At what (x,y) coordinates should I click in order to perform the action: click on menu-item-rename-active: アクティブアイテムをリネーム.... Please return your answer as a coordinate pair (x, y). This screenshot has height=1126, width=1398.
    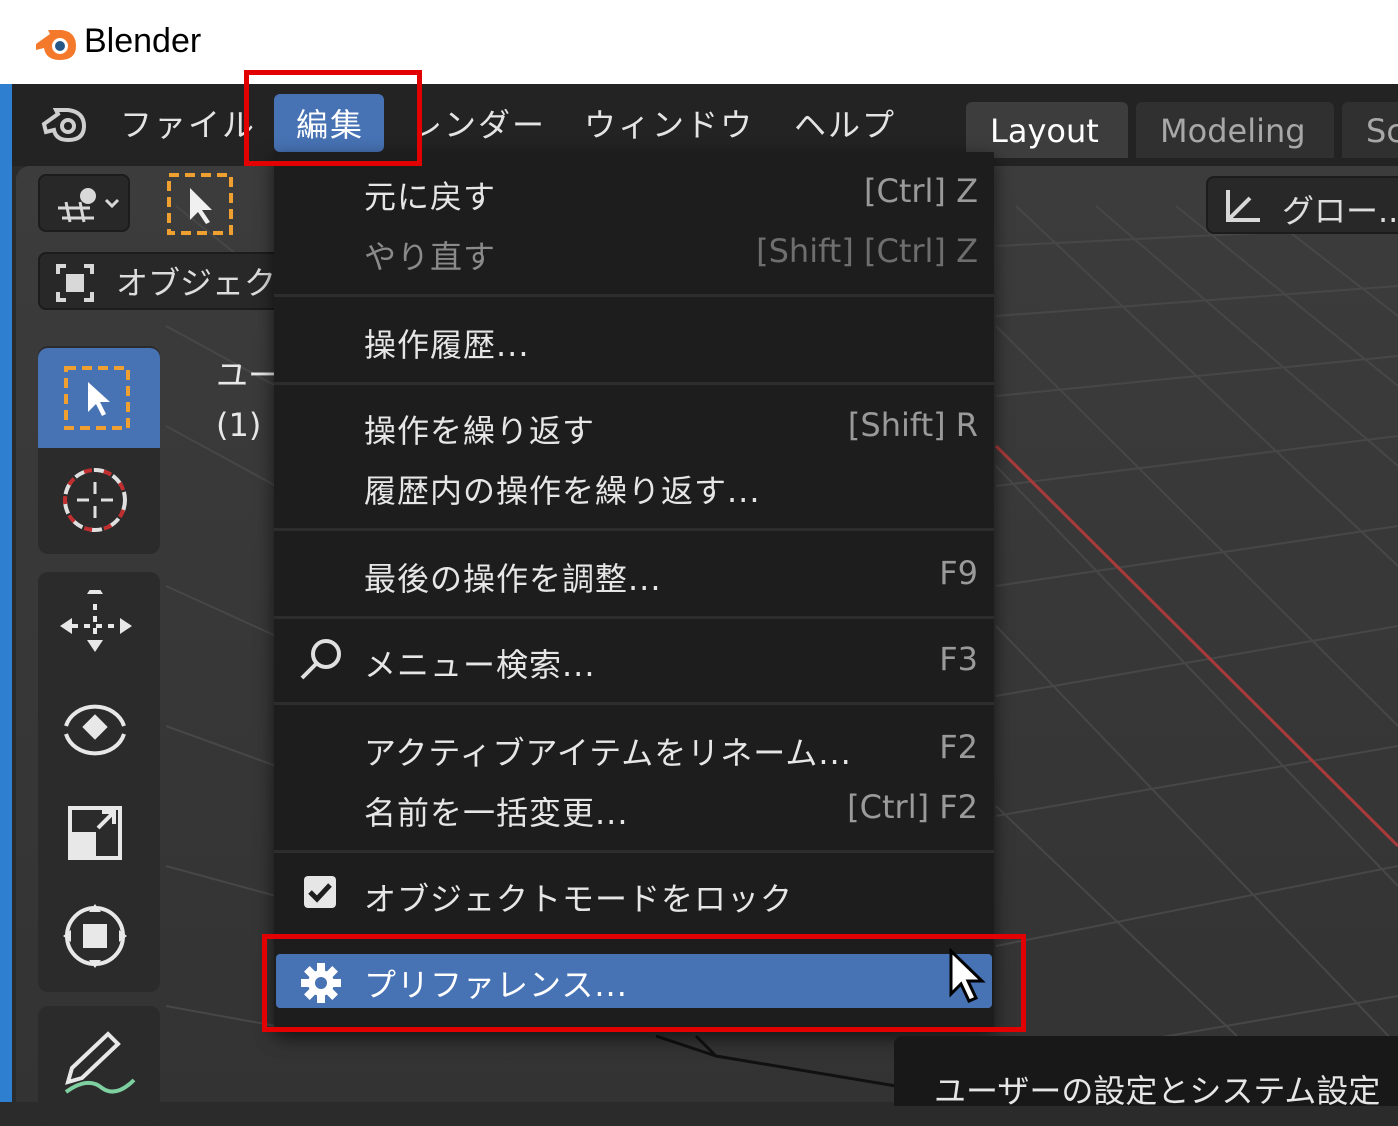
    Looking at the image, I should click on (608, 751).